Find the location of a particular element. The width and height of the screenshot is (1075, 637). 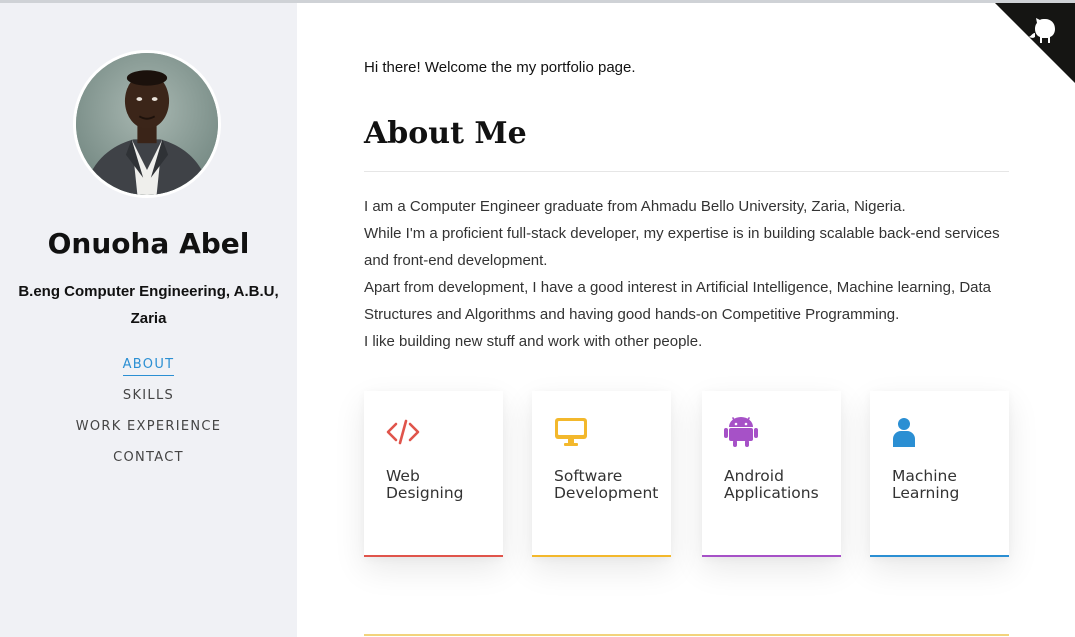

card-label-line: Development is located at coordinates (606, 493).